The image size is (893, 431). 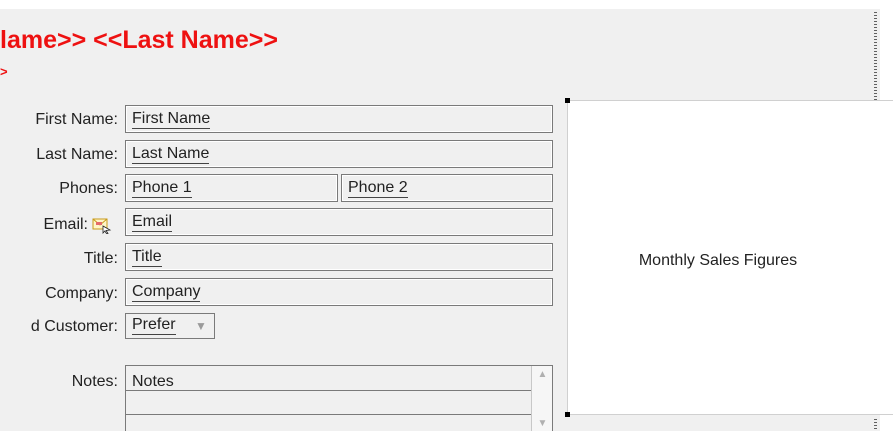 What do you see at coordinates (171, 119) in the screenshot?
I see `first-name-value: First Name` at bounding box center [171, 119].